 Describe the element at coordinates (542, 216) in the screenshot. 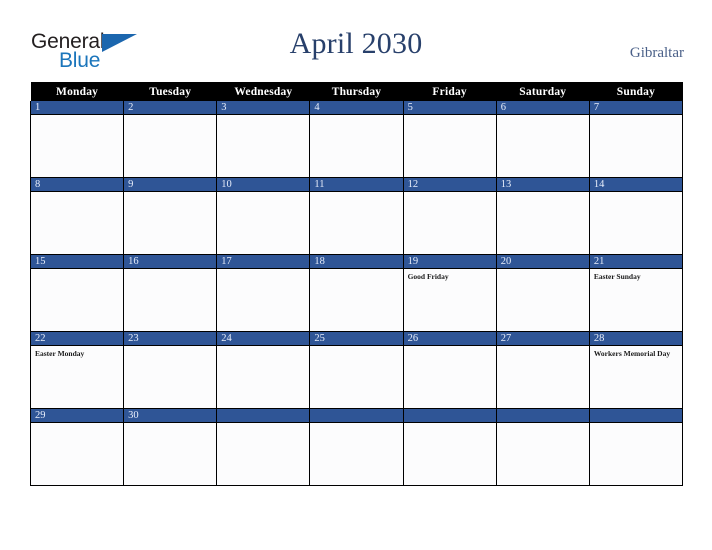

I see `calendar-day-cell: 13` at that location.